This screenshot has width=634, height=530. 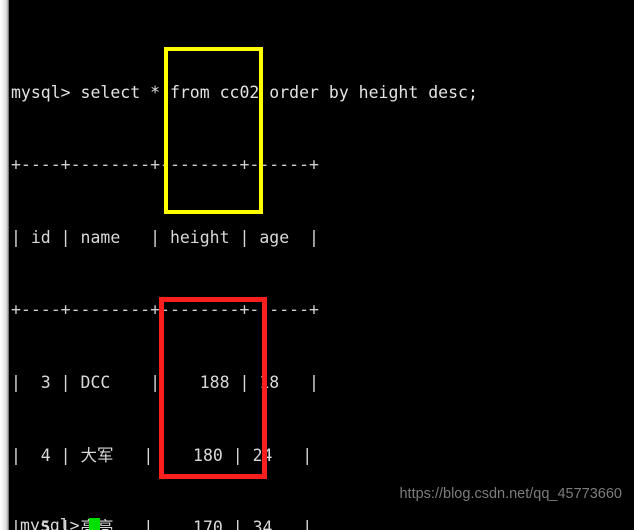 What do you see at coordinates (510, 494) in the screenshot?
I see `watermark-url: https://blog.csdn.net/qq_45773660` at bounding box center [510, 494].